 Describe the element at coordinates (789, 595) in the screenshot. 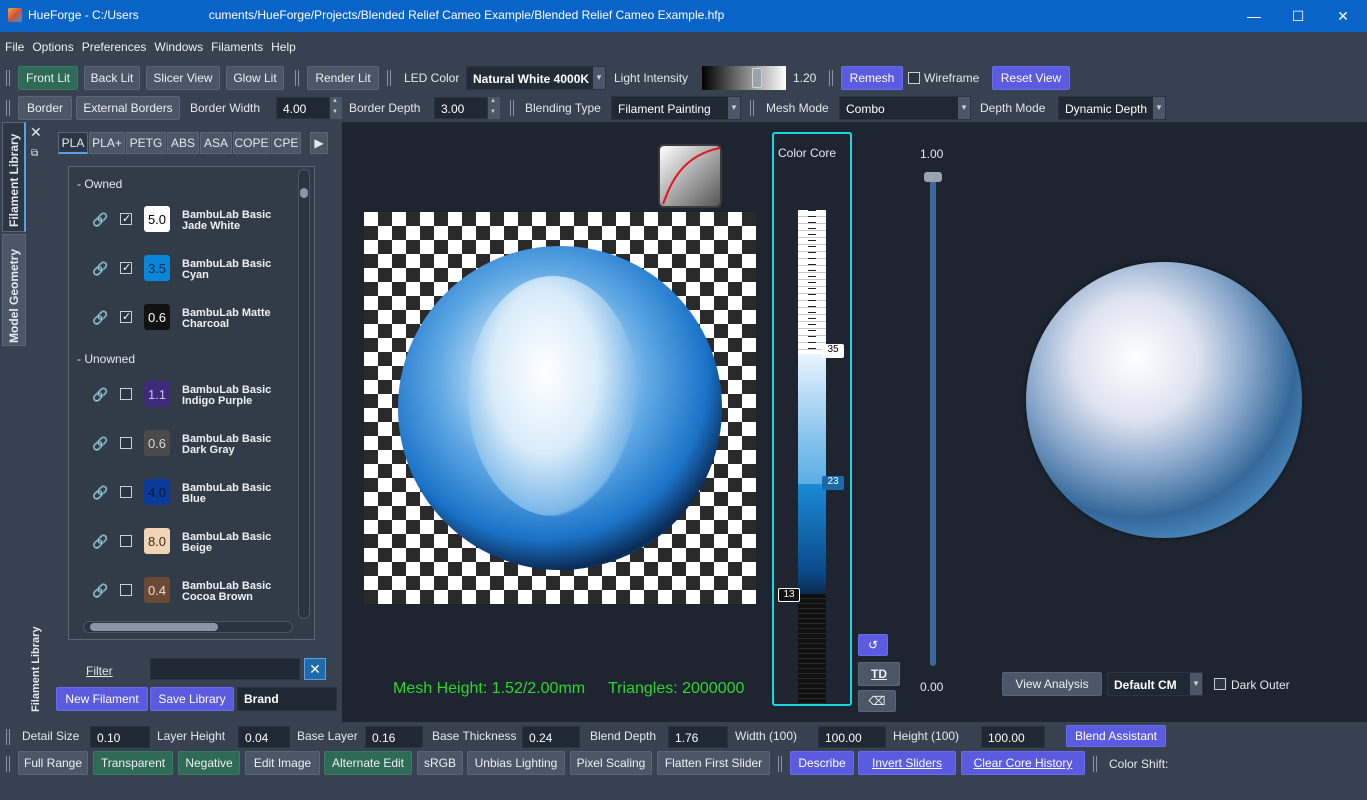

I see `slider-marker-13: 13` at that location.